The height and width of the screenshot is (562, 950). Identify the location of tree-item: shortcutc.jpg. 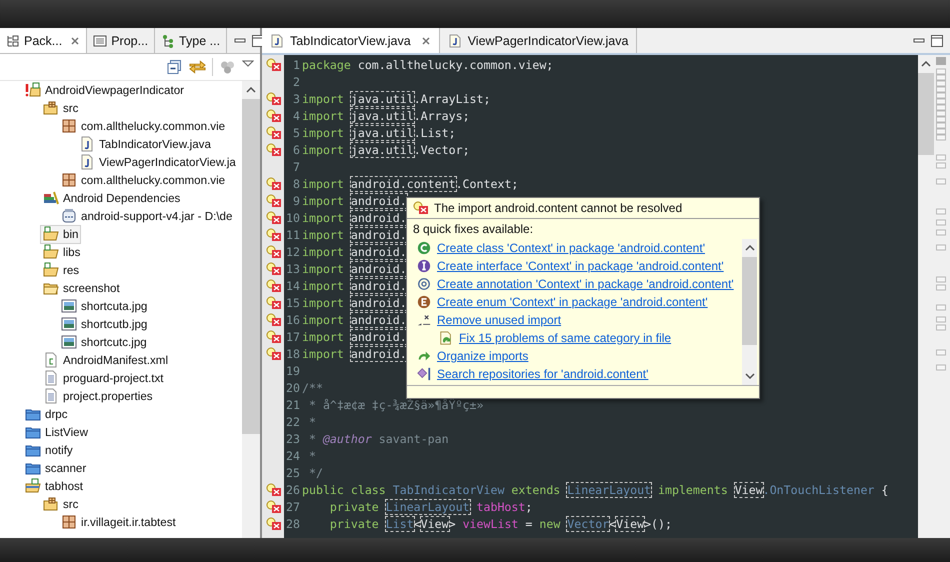
(104, 342).